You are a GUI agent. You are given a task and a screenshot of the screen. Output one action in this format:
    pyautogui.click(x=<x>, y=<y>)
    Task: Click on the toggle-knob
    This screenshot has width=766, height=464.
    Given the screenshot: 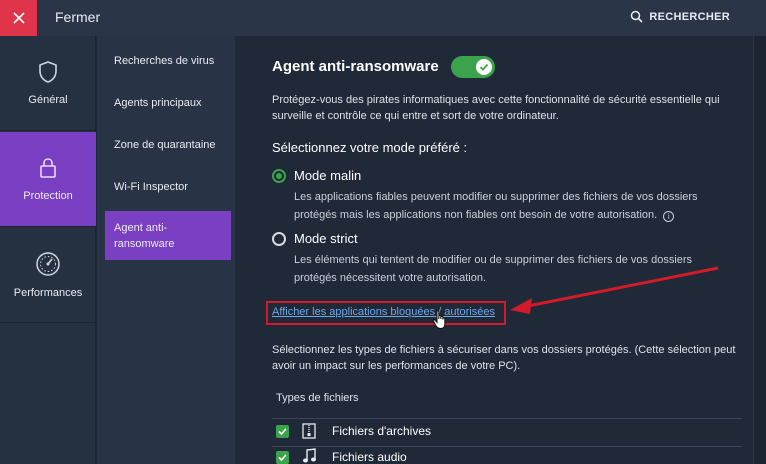 What is the action you would take?
    pyautogui.click(x=484, y=67)
    